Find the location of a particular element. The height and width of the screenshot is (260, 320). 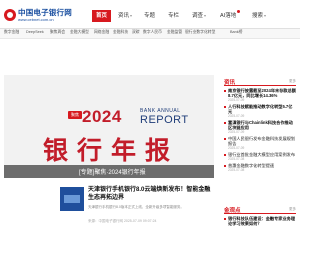

list-item: 银行科技队伍建设：金融专家业务理论学习效果如何？ is located at coordinates (260, 221).